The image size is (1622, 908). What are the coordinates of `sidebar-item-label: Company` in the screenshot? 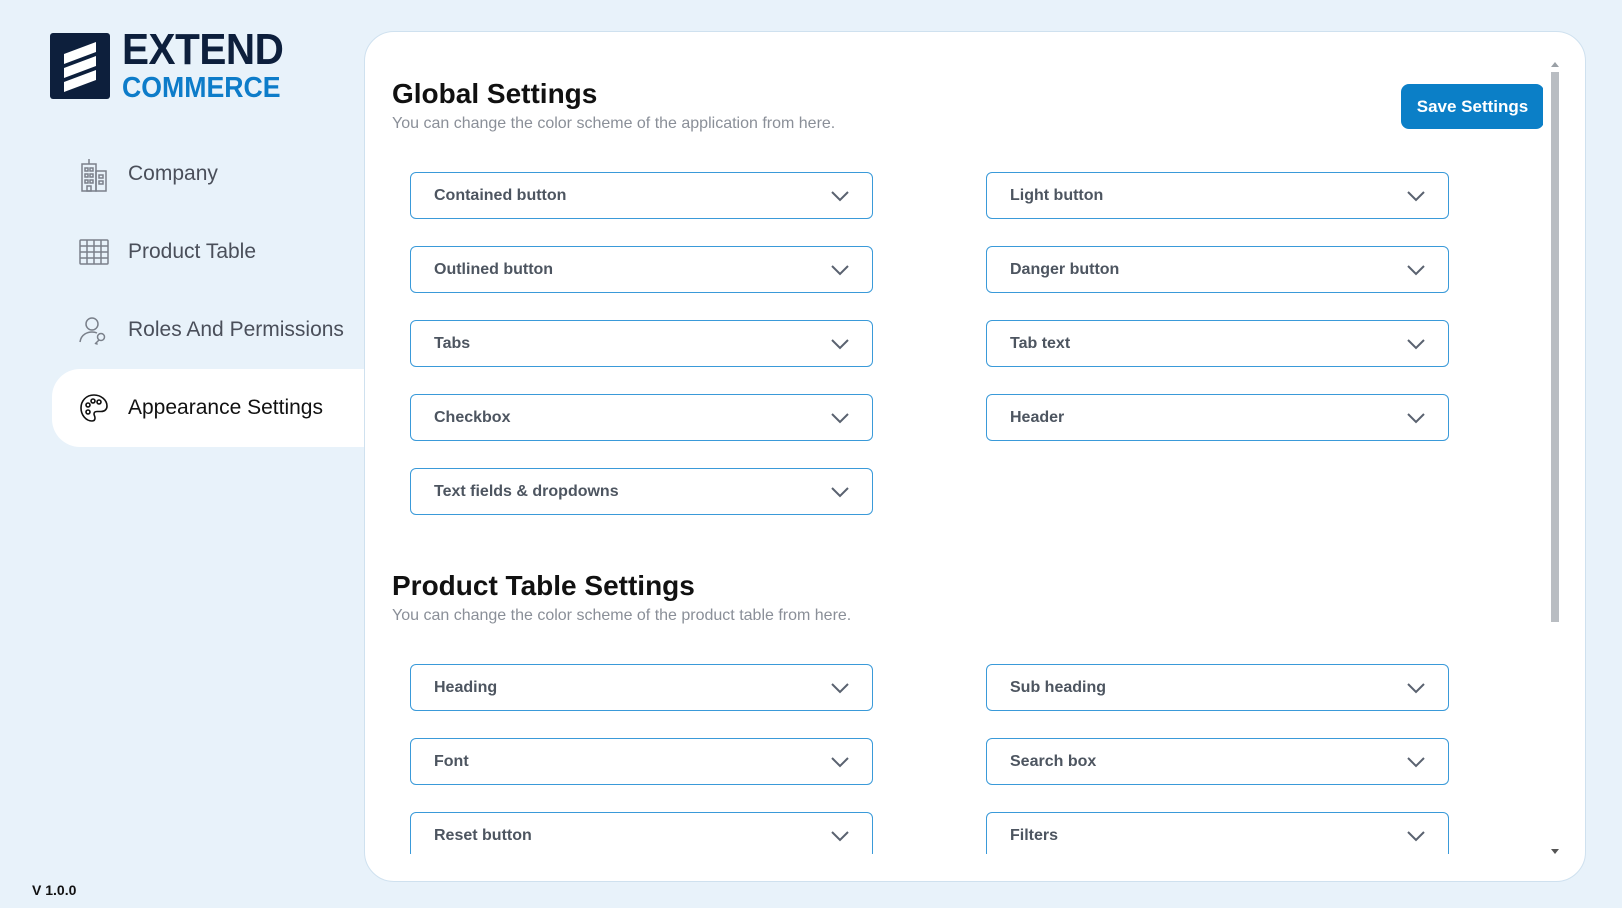 It's located at (173, 173).